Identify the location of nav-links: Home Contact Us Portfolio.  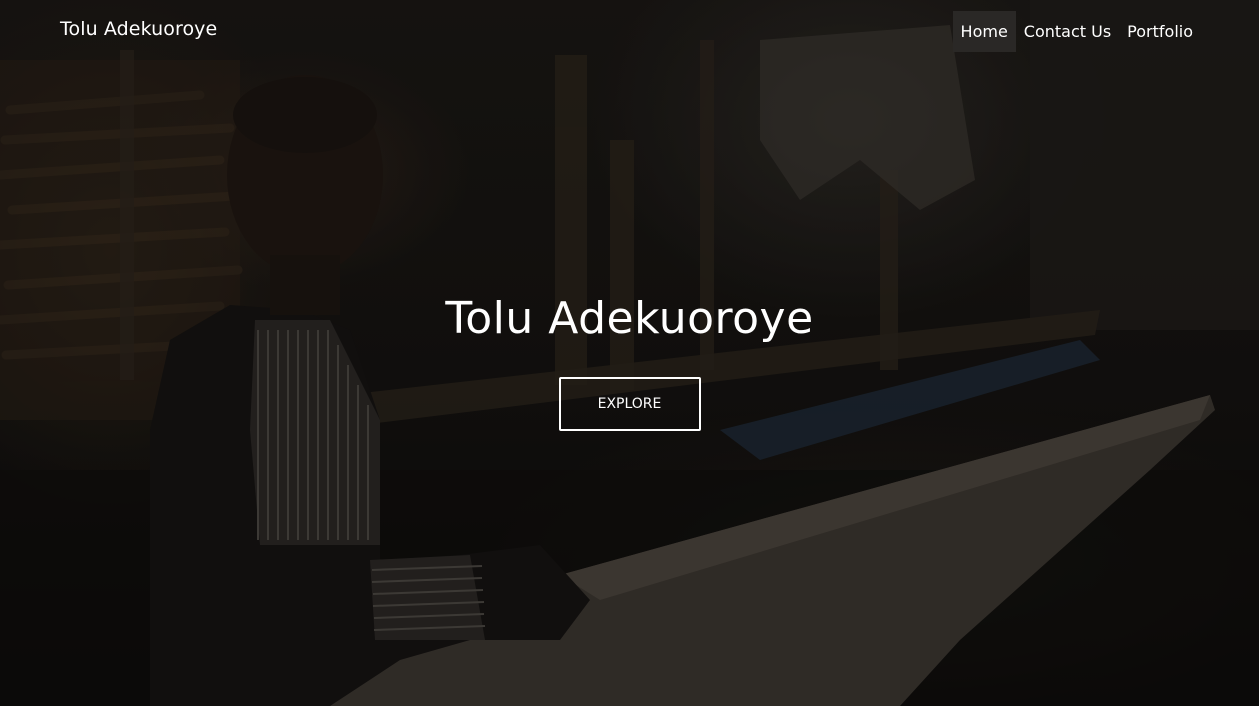
(1076, 31).